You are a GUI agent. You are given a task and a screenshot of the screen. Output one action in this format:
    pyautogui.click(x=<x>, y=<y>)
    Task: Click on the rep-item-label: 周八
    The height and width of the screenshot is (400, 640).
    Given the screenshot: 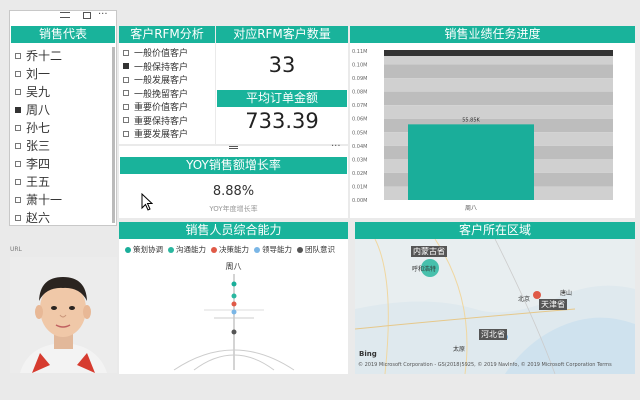 What is the action you would take?
    pyautogui.click(x=38, y=110)
    